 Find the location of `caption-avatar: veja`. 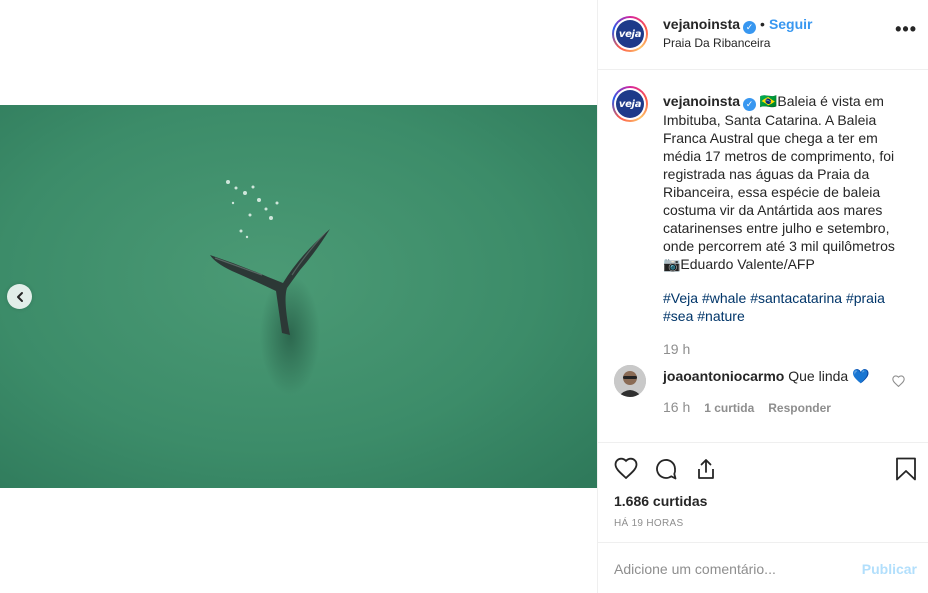

caption-avatar: veja is located at coordinates (630, 104).